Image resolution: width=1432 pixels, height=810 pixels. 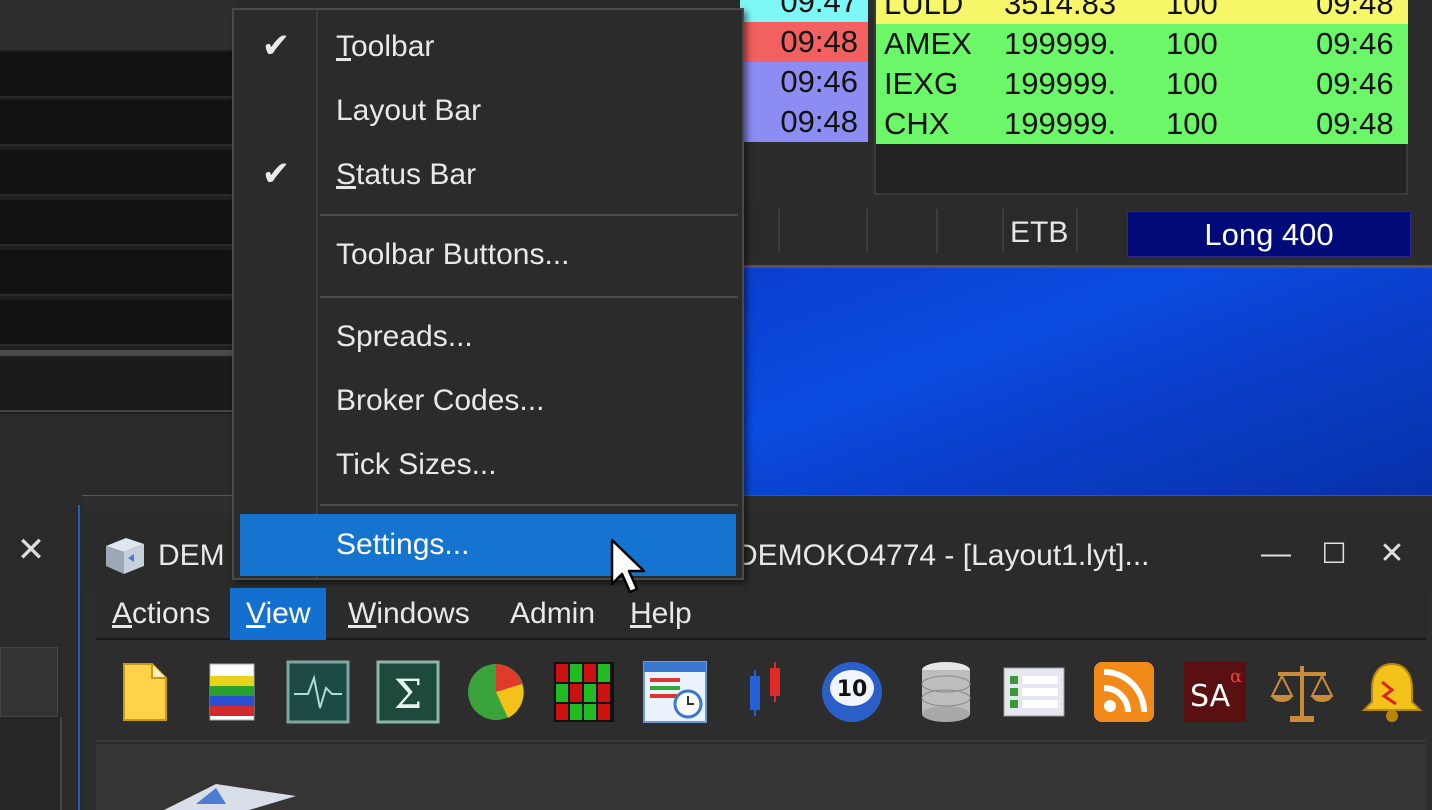 What do you see at coordinates (117, 353) in the screenshot?
I see `left-panel-splitter` at bounding box center [117, 353].